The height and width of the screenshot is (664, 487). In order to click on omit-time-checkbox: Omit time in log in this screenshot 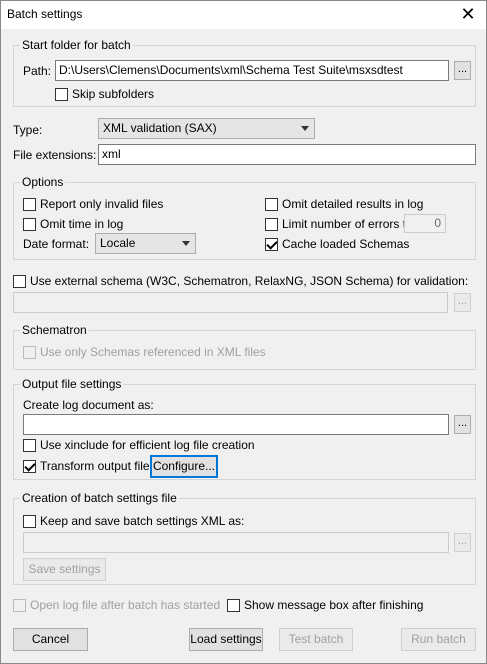, I will do `click(73, 224)`.